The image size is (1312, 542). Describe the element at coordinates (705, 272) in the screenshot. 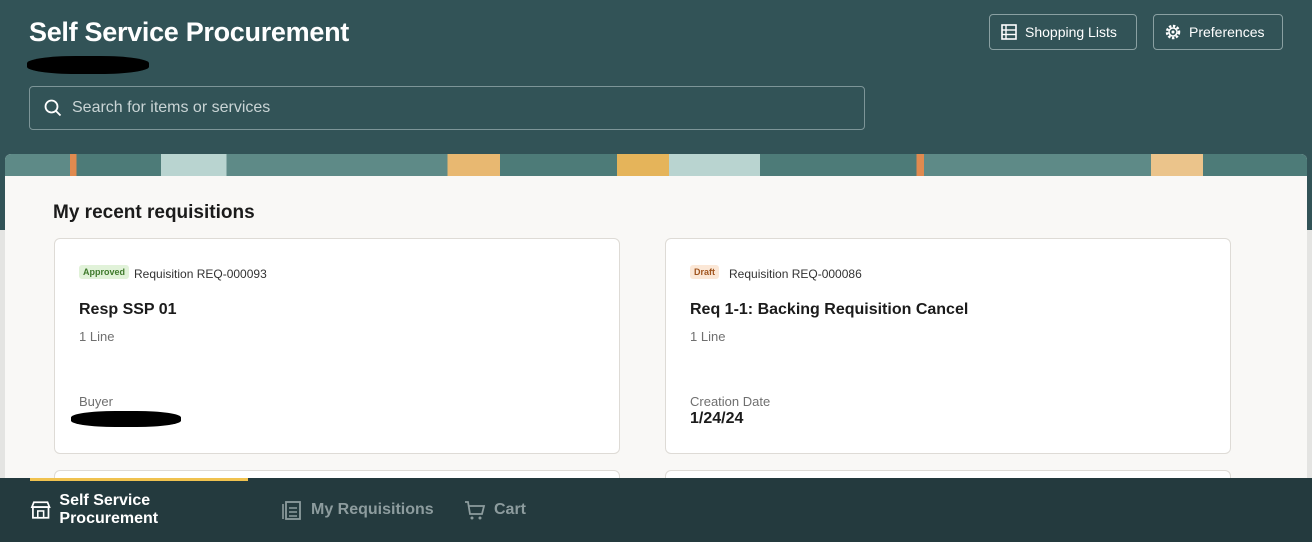

I see `status-badge: Draft` at that location.